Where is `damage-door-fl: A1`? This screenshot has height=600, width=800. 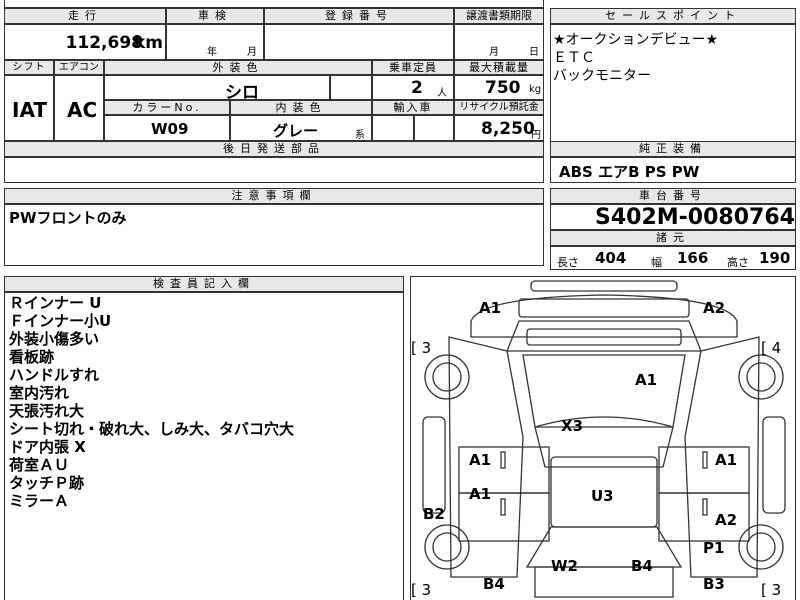 damage-door-fl: A1 is located at coordinates (480, 460).